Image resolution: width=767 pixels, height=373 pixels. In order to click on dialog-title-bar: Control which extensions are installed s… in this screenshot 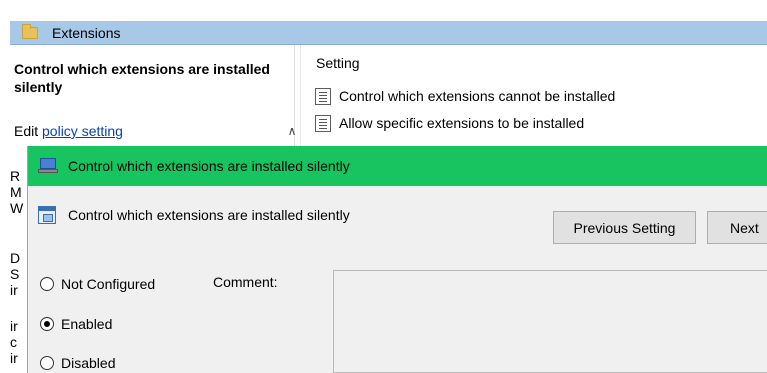, I will do `click(397, 166)`.